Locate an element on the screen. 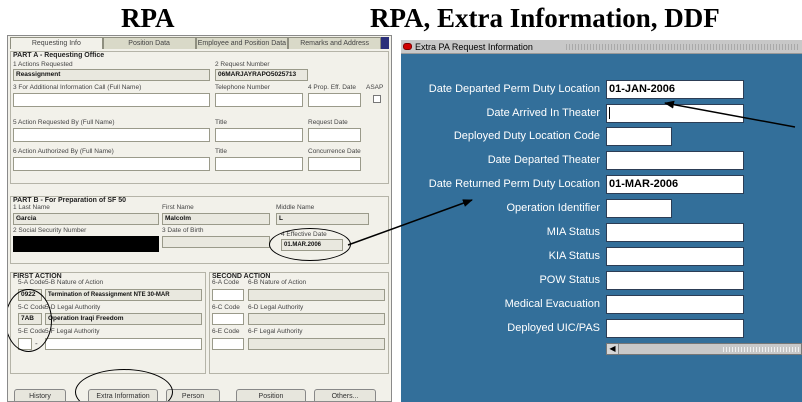 This screenshot has width=802, height=402. request-number-label: 2 Request Number is located at coordinates (242, 64).